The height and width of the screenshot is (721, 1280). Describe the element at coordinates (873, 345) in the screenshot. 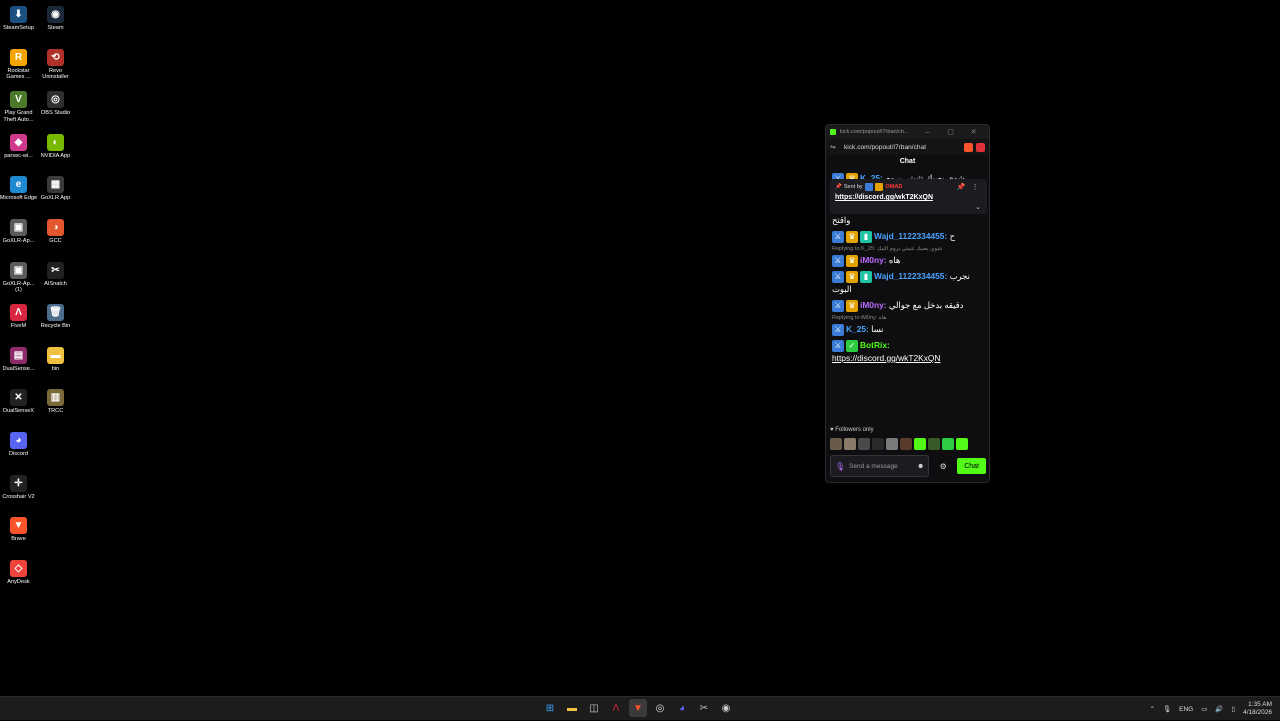

I see `chat-username: BotRix` at that location.